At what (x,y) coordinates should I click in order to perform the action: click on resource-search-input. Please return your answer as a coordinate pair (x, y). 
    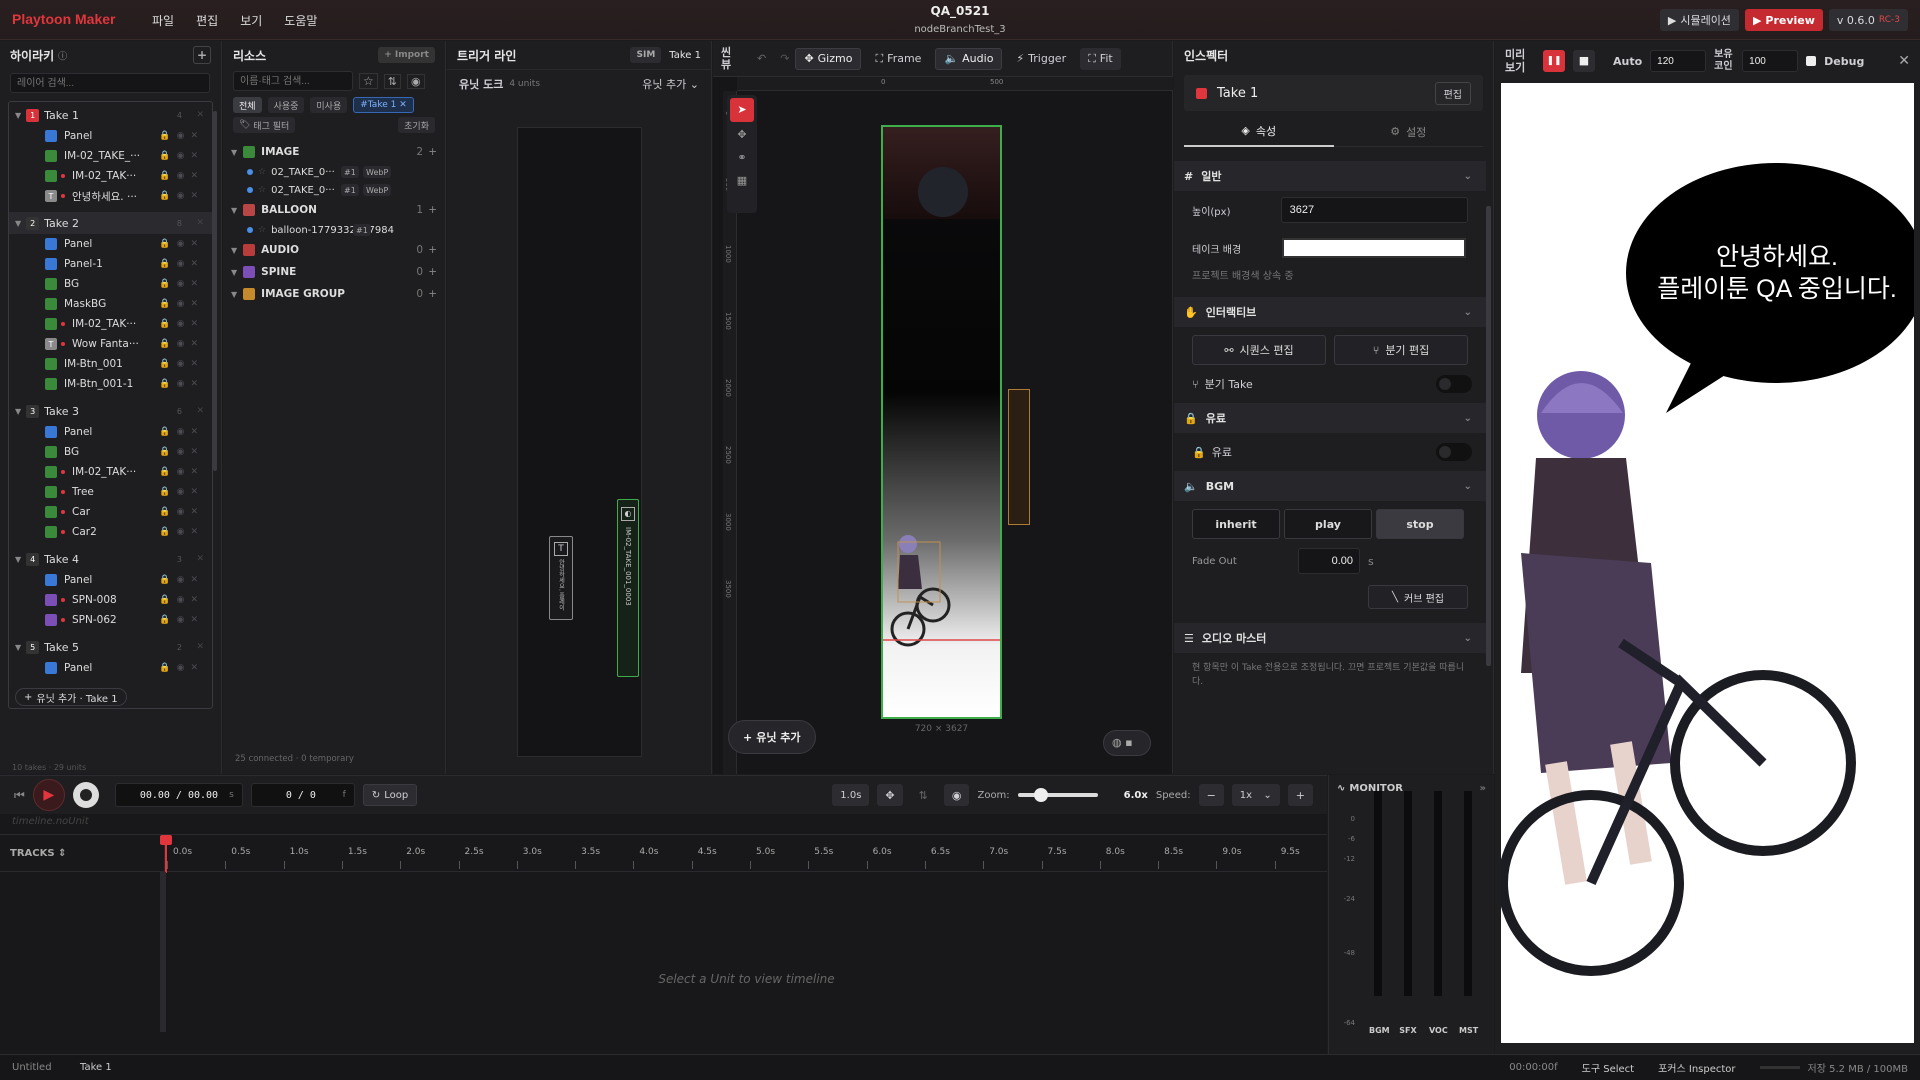
    Looking at the image, I should click on (293, 81).